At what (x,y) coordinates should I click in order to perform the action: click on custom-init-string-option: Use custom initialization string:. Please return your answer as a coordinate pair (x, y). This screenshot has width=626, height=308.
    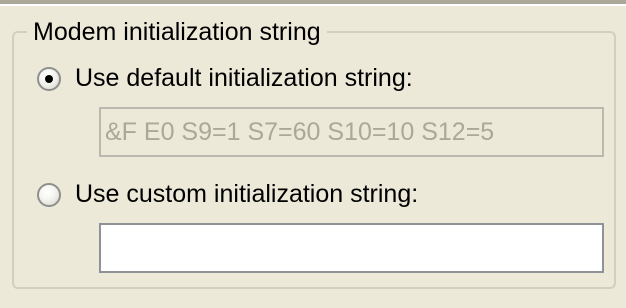
    Looking at the image, I should click on (227, 194).